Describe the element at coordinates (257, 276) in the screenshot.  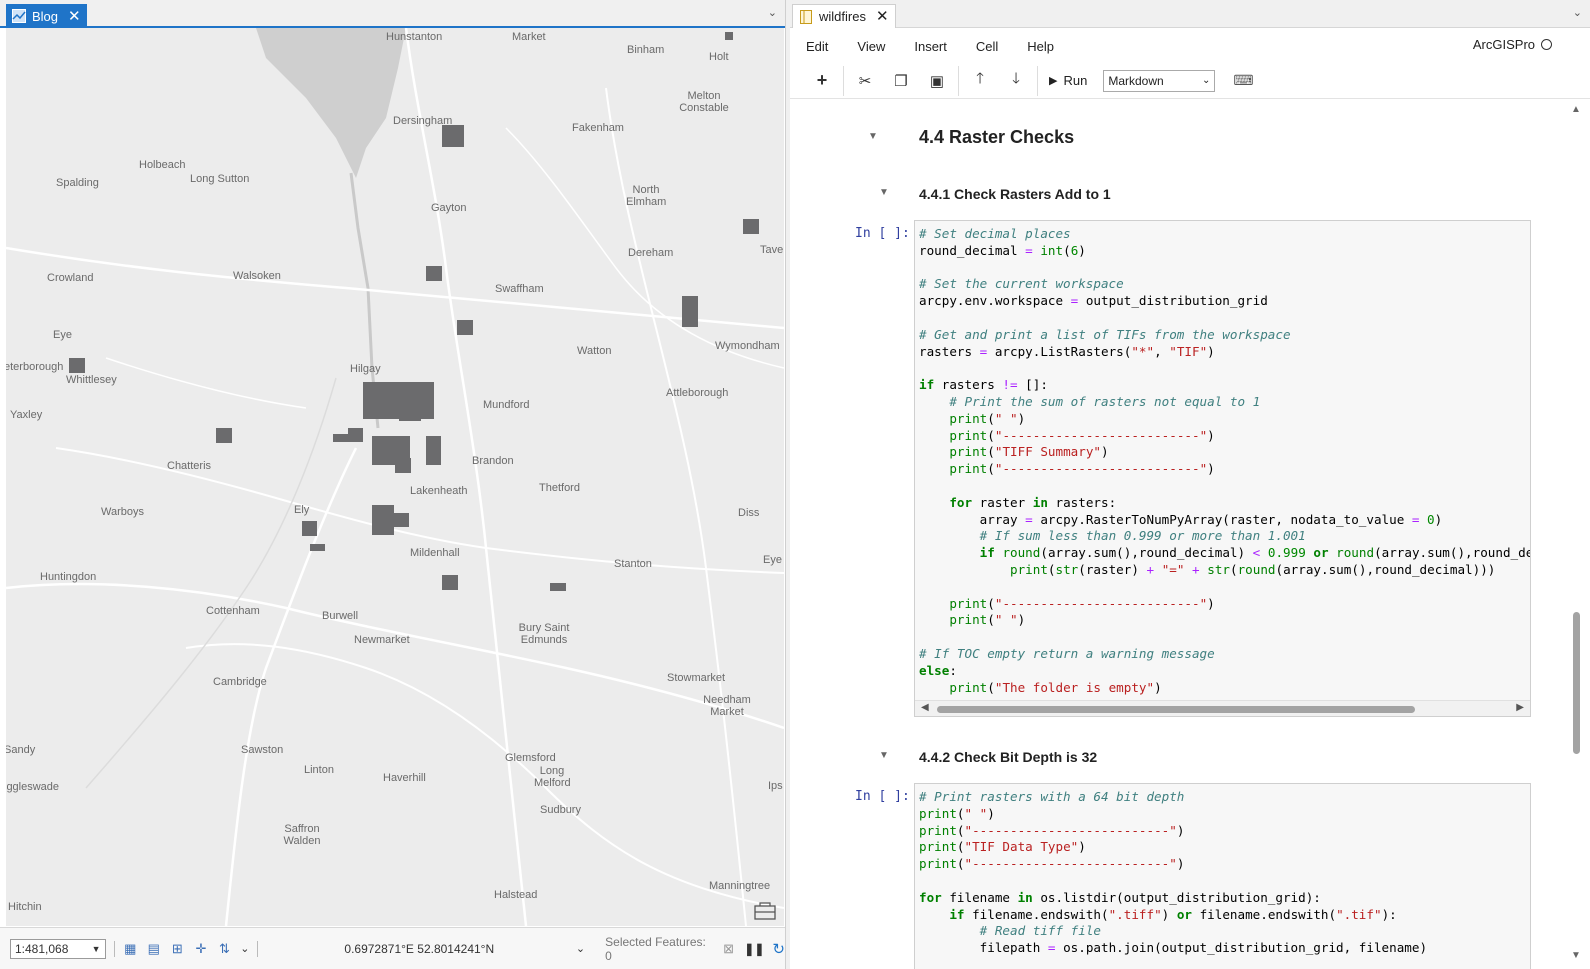
I see `map-label: Walsoken` at that location.